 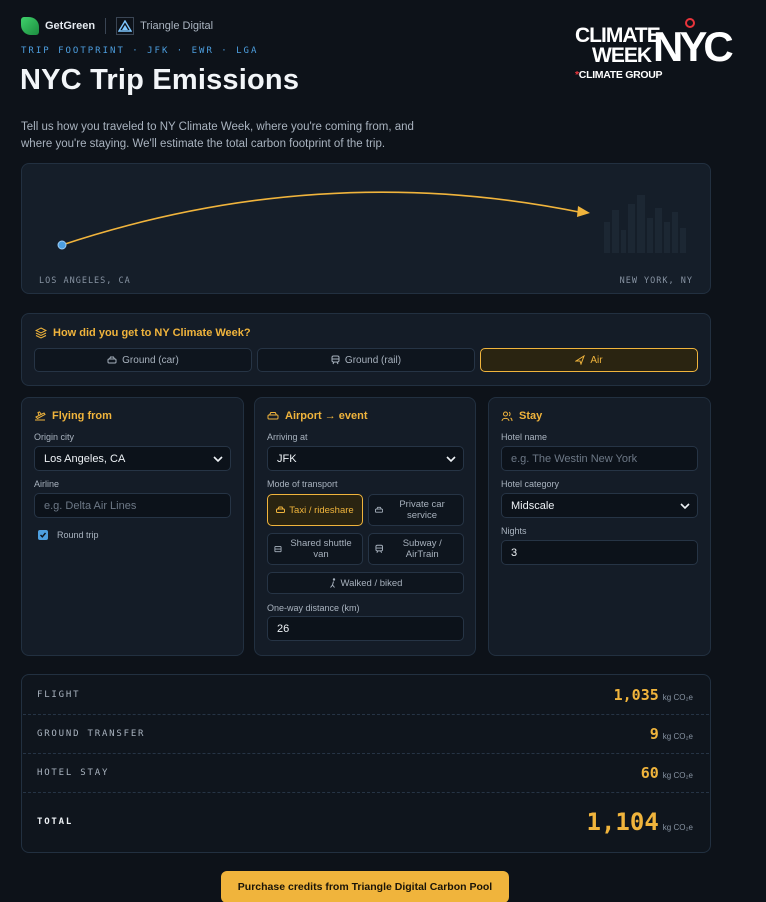 What do you see at coordinates (177, 26) in the screenshot?
I see `triangle-digital-name: Triangle Digital` at bounding box center [177, 26].